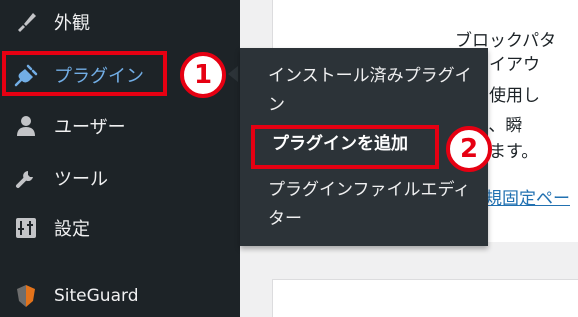 The height and width of the screenshot is (317, 578). What do you see at coordinates (120, 178) in the screenshot?
I see `sidebar-item-tools: ツール` at bounding box center [120, 178].